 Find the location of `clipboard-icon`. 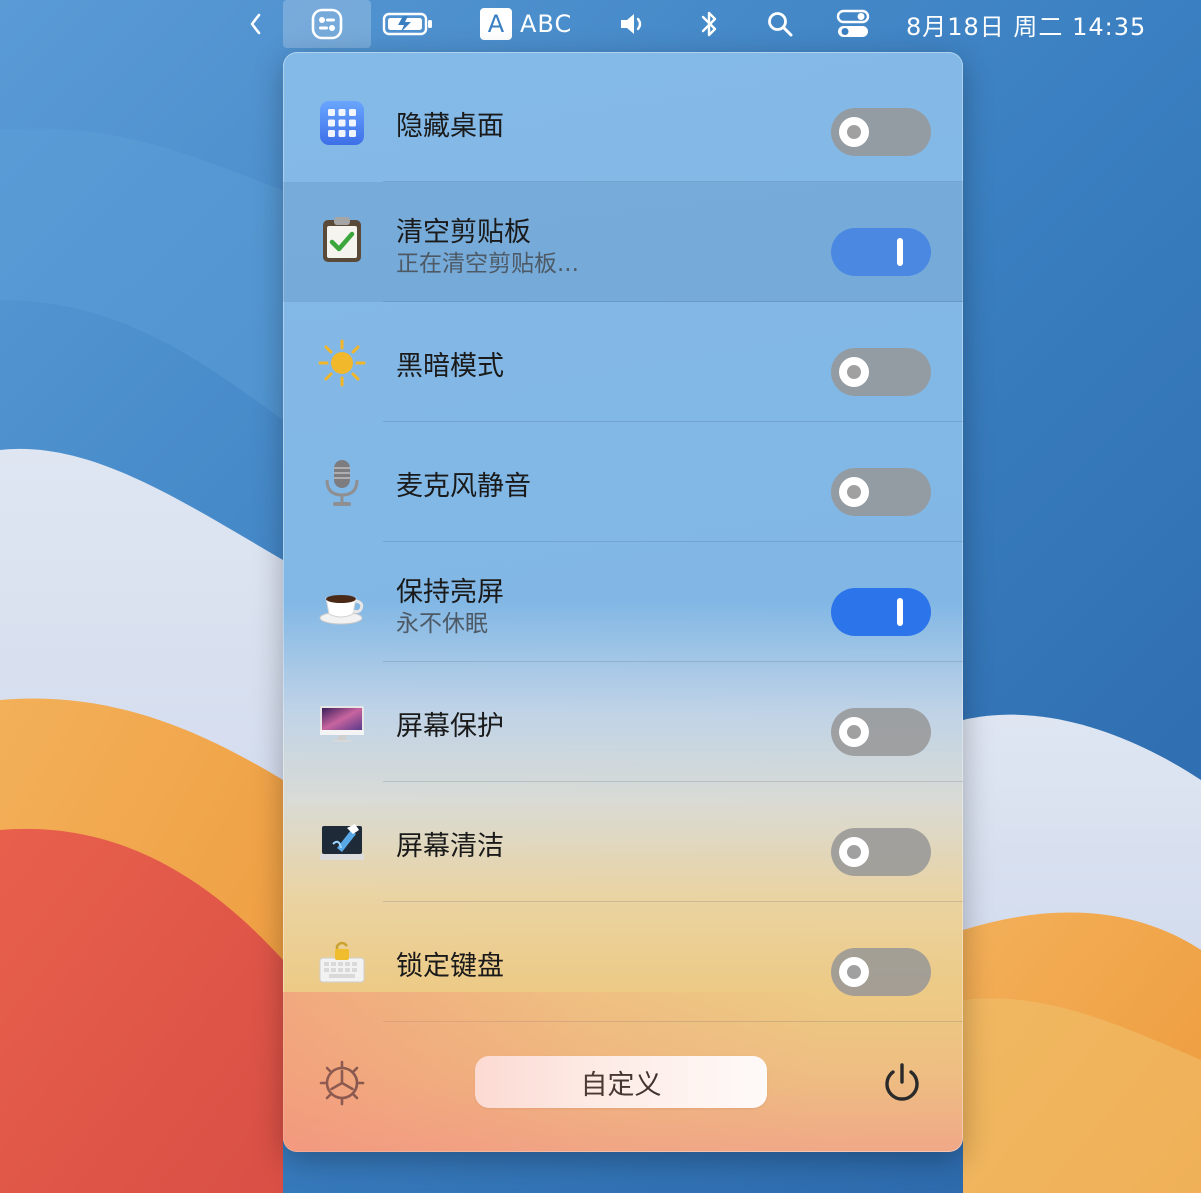

clipboard-icon is located at coordinates (342, 239).